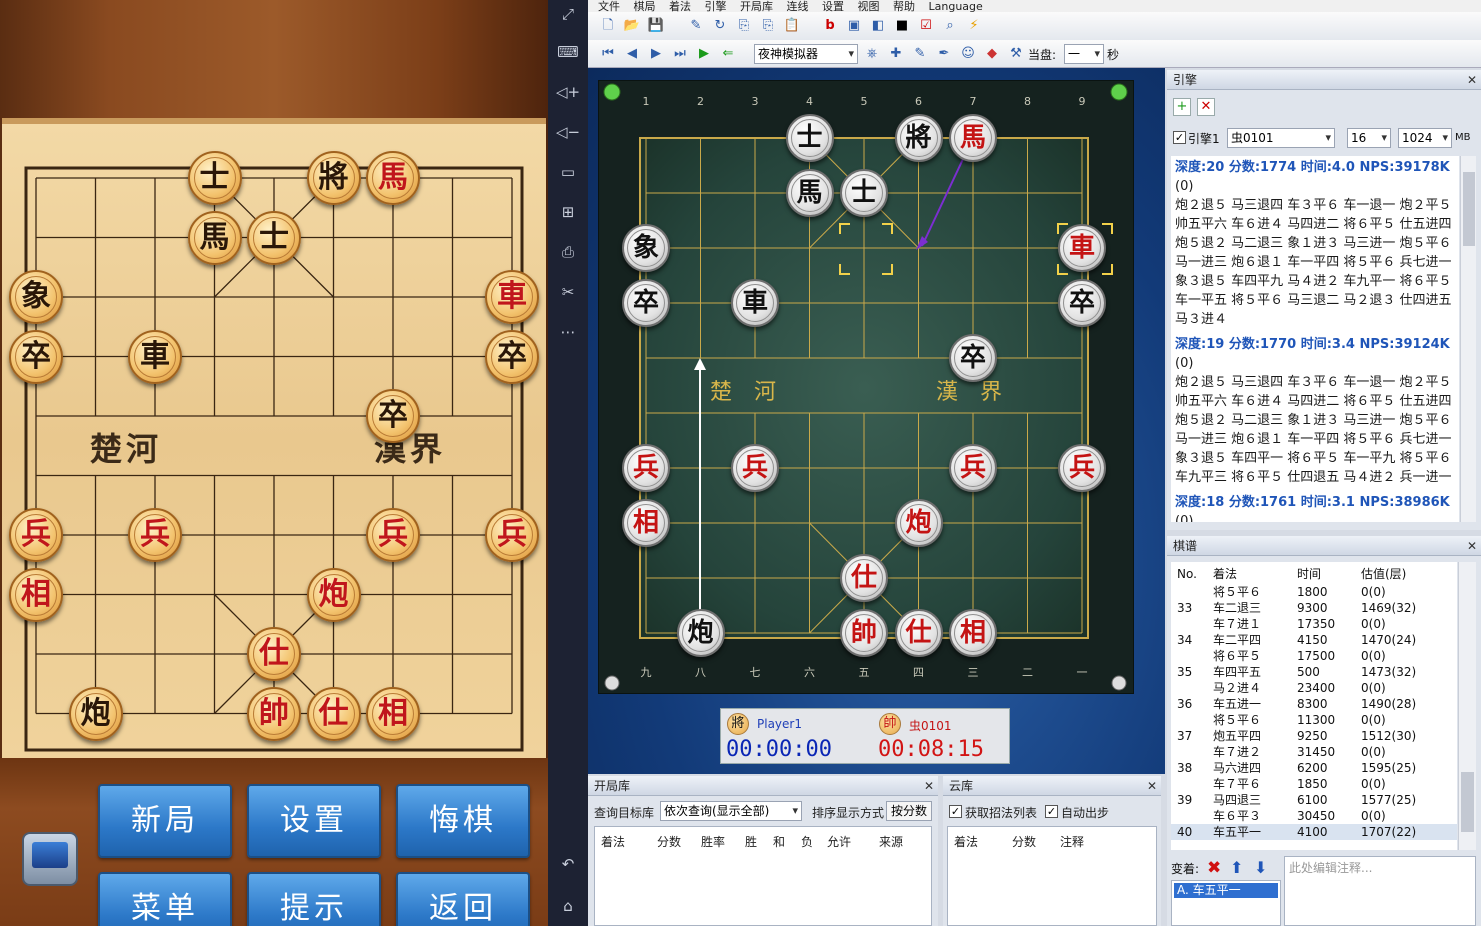  What do you see at coordinates (1369, 138) in the screenshot?
I see `threads-select: 16` at bounding box center [1369, 138].